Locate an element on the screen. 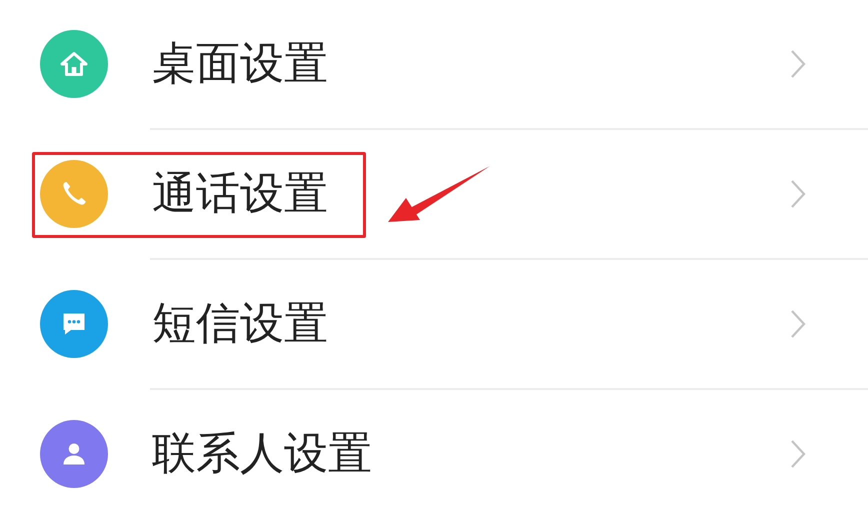  setting-label: 桌面设置 is located at coordinates (240, 64).